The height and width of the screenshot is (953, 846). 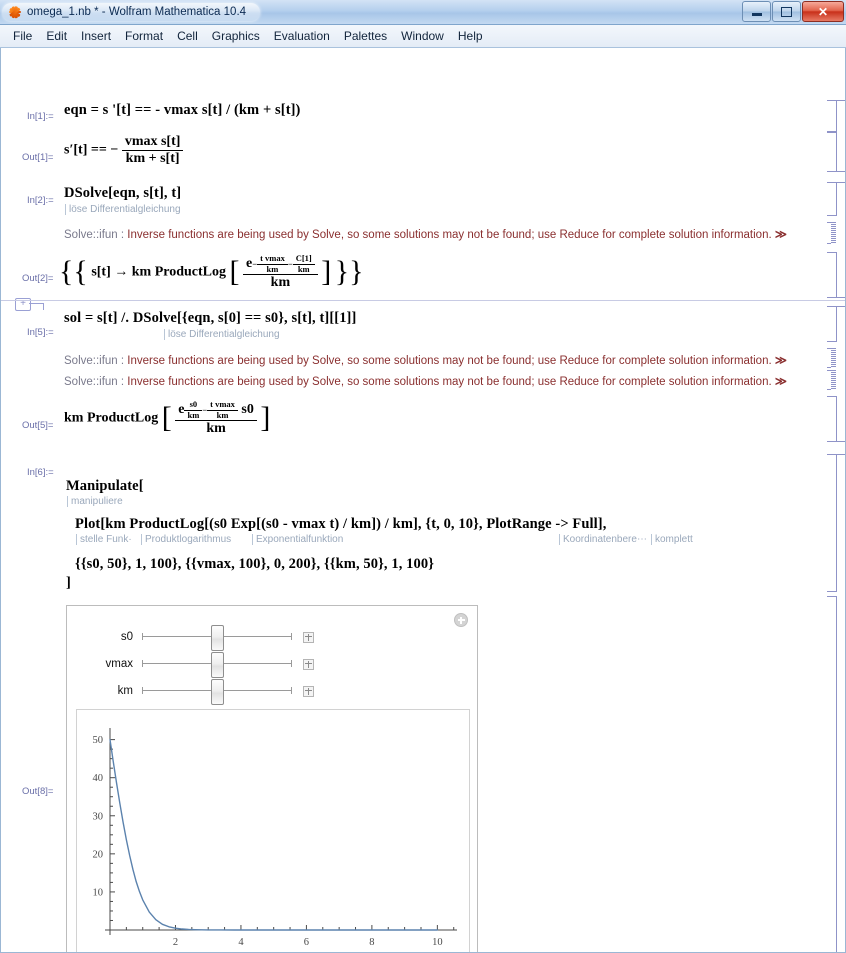 I want to click on out5-open-bracket: [, so click(x=166, y=418).